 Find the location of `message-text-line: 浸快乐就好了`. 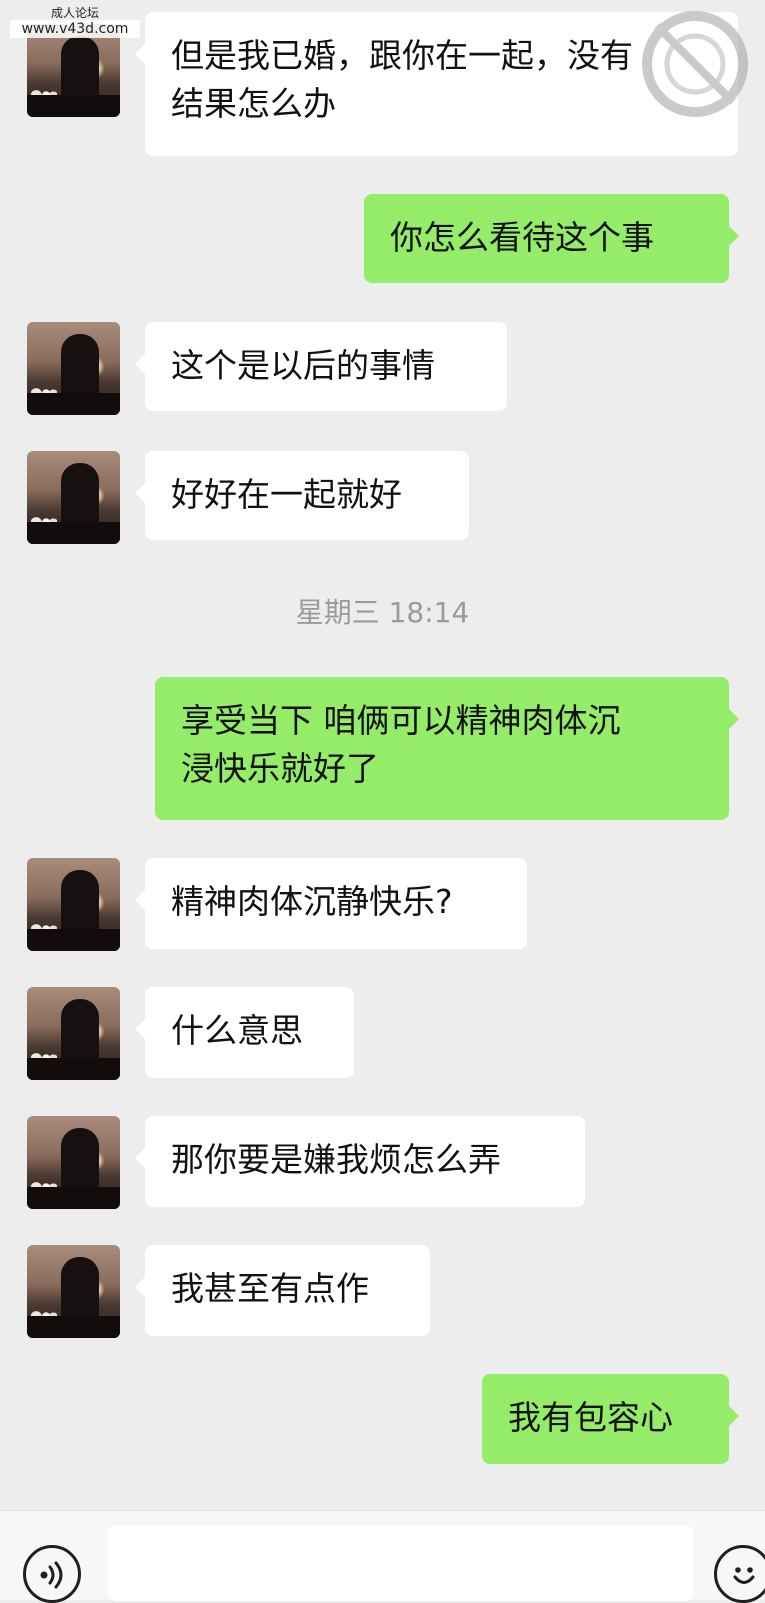

message-text-line: 浸快乐就好了 is located at coordinates (280, 768).